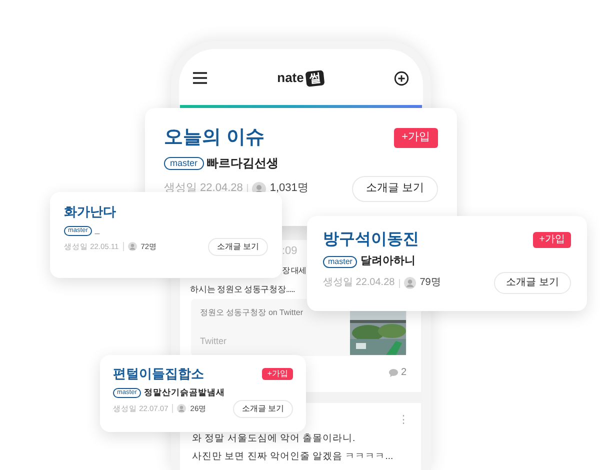  What do you see at coordinates (294, 271) in the screenshot?
I see `post-text: 장 대세` at bounding box center [294, 271].